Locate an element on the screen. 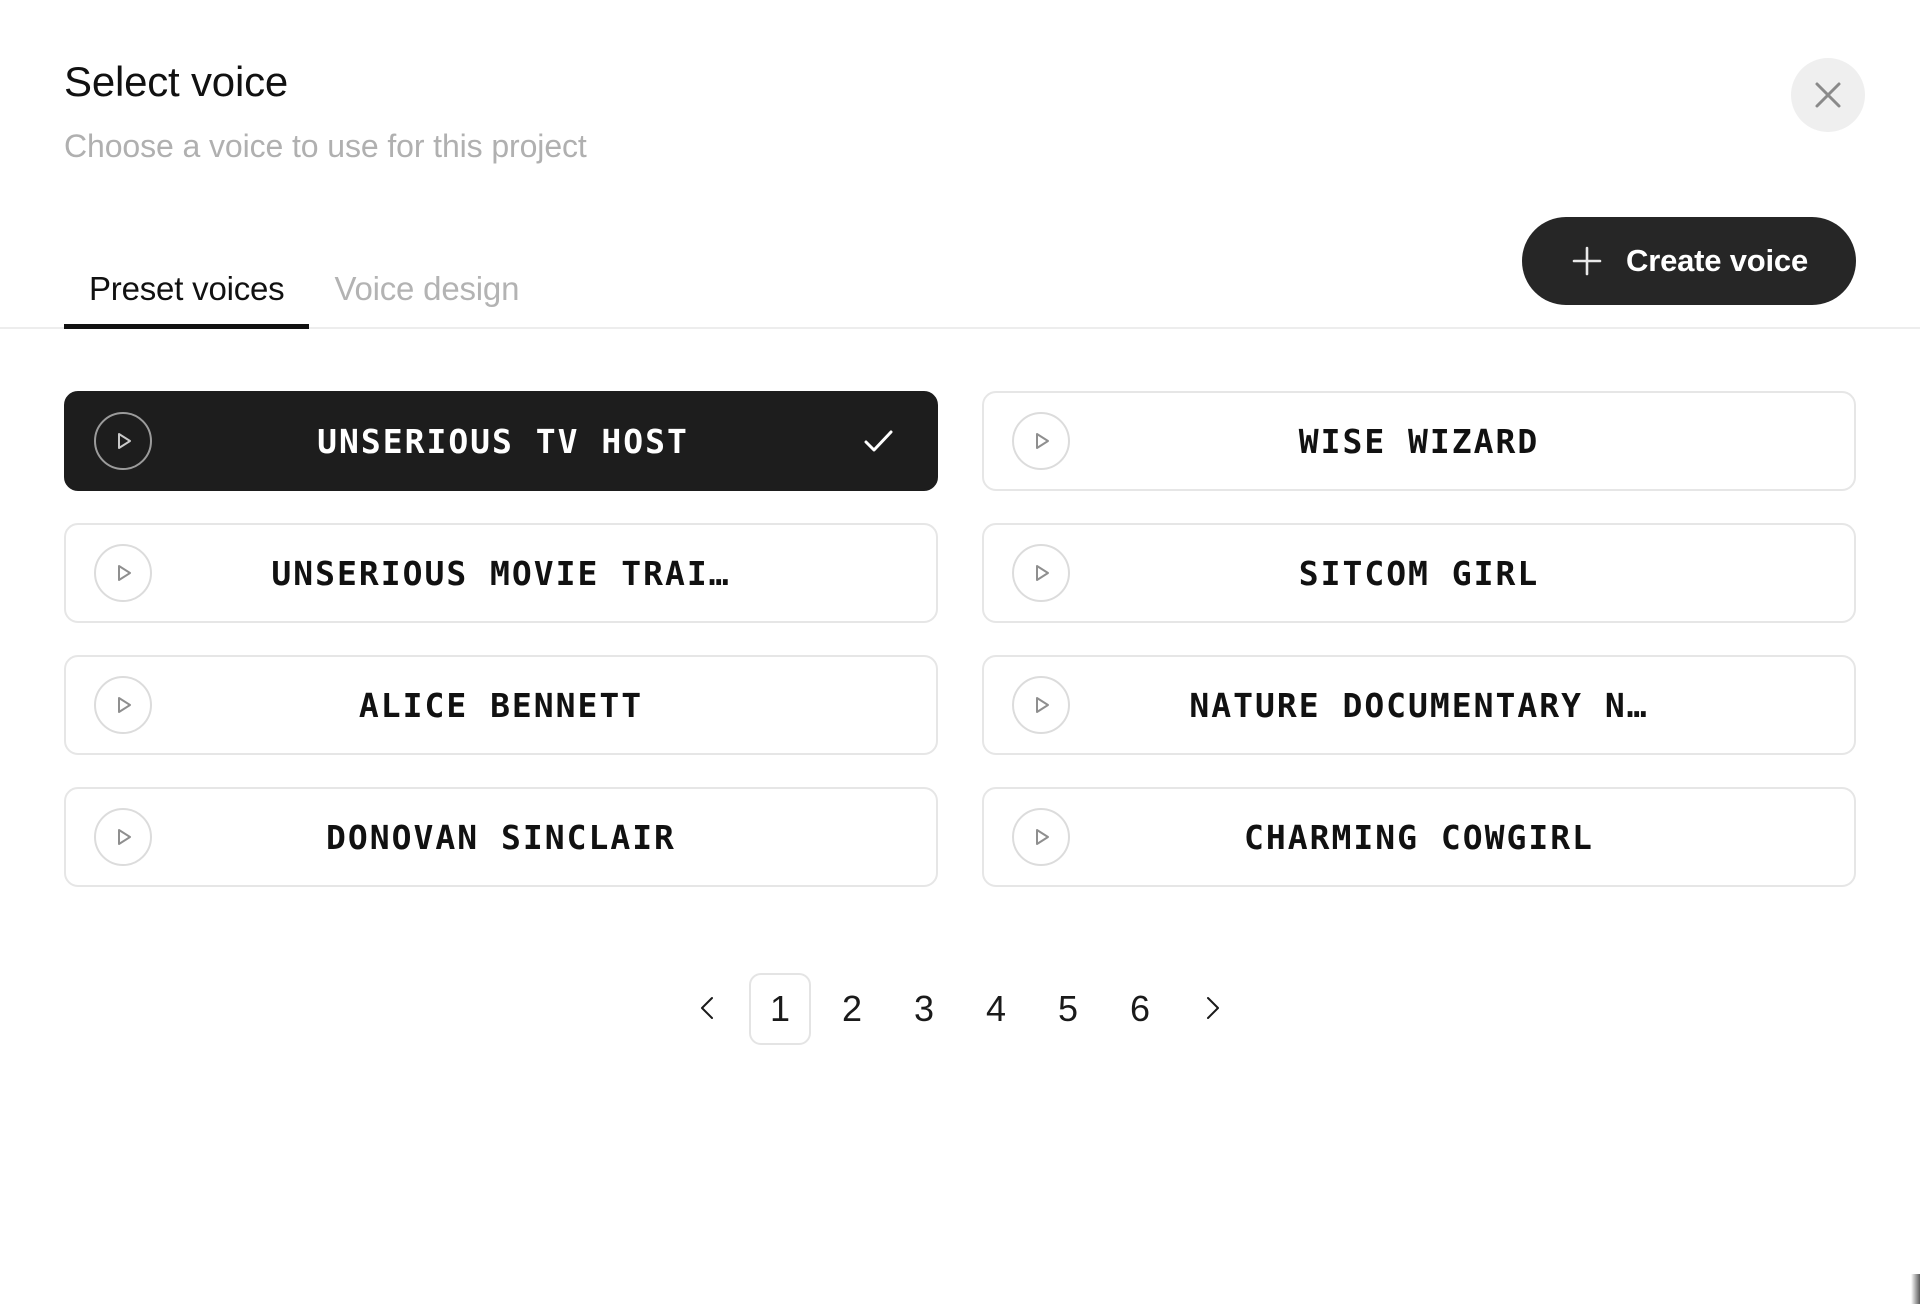  tab-list: Preset voices Voice design is located at coordinates (304, 275).